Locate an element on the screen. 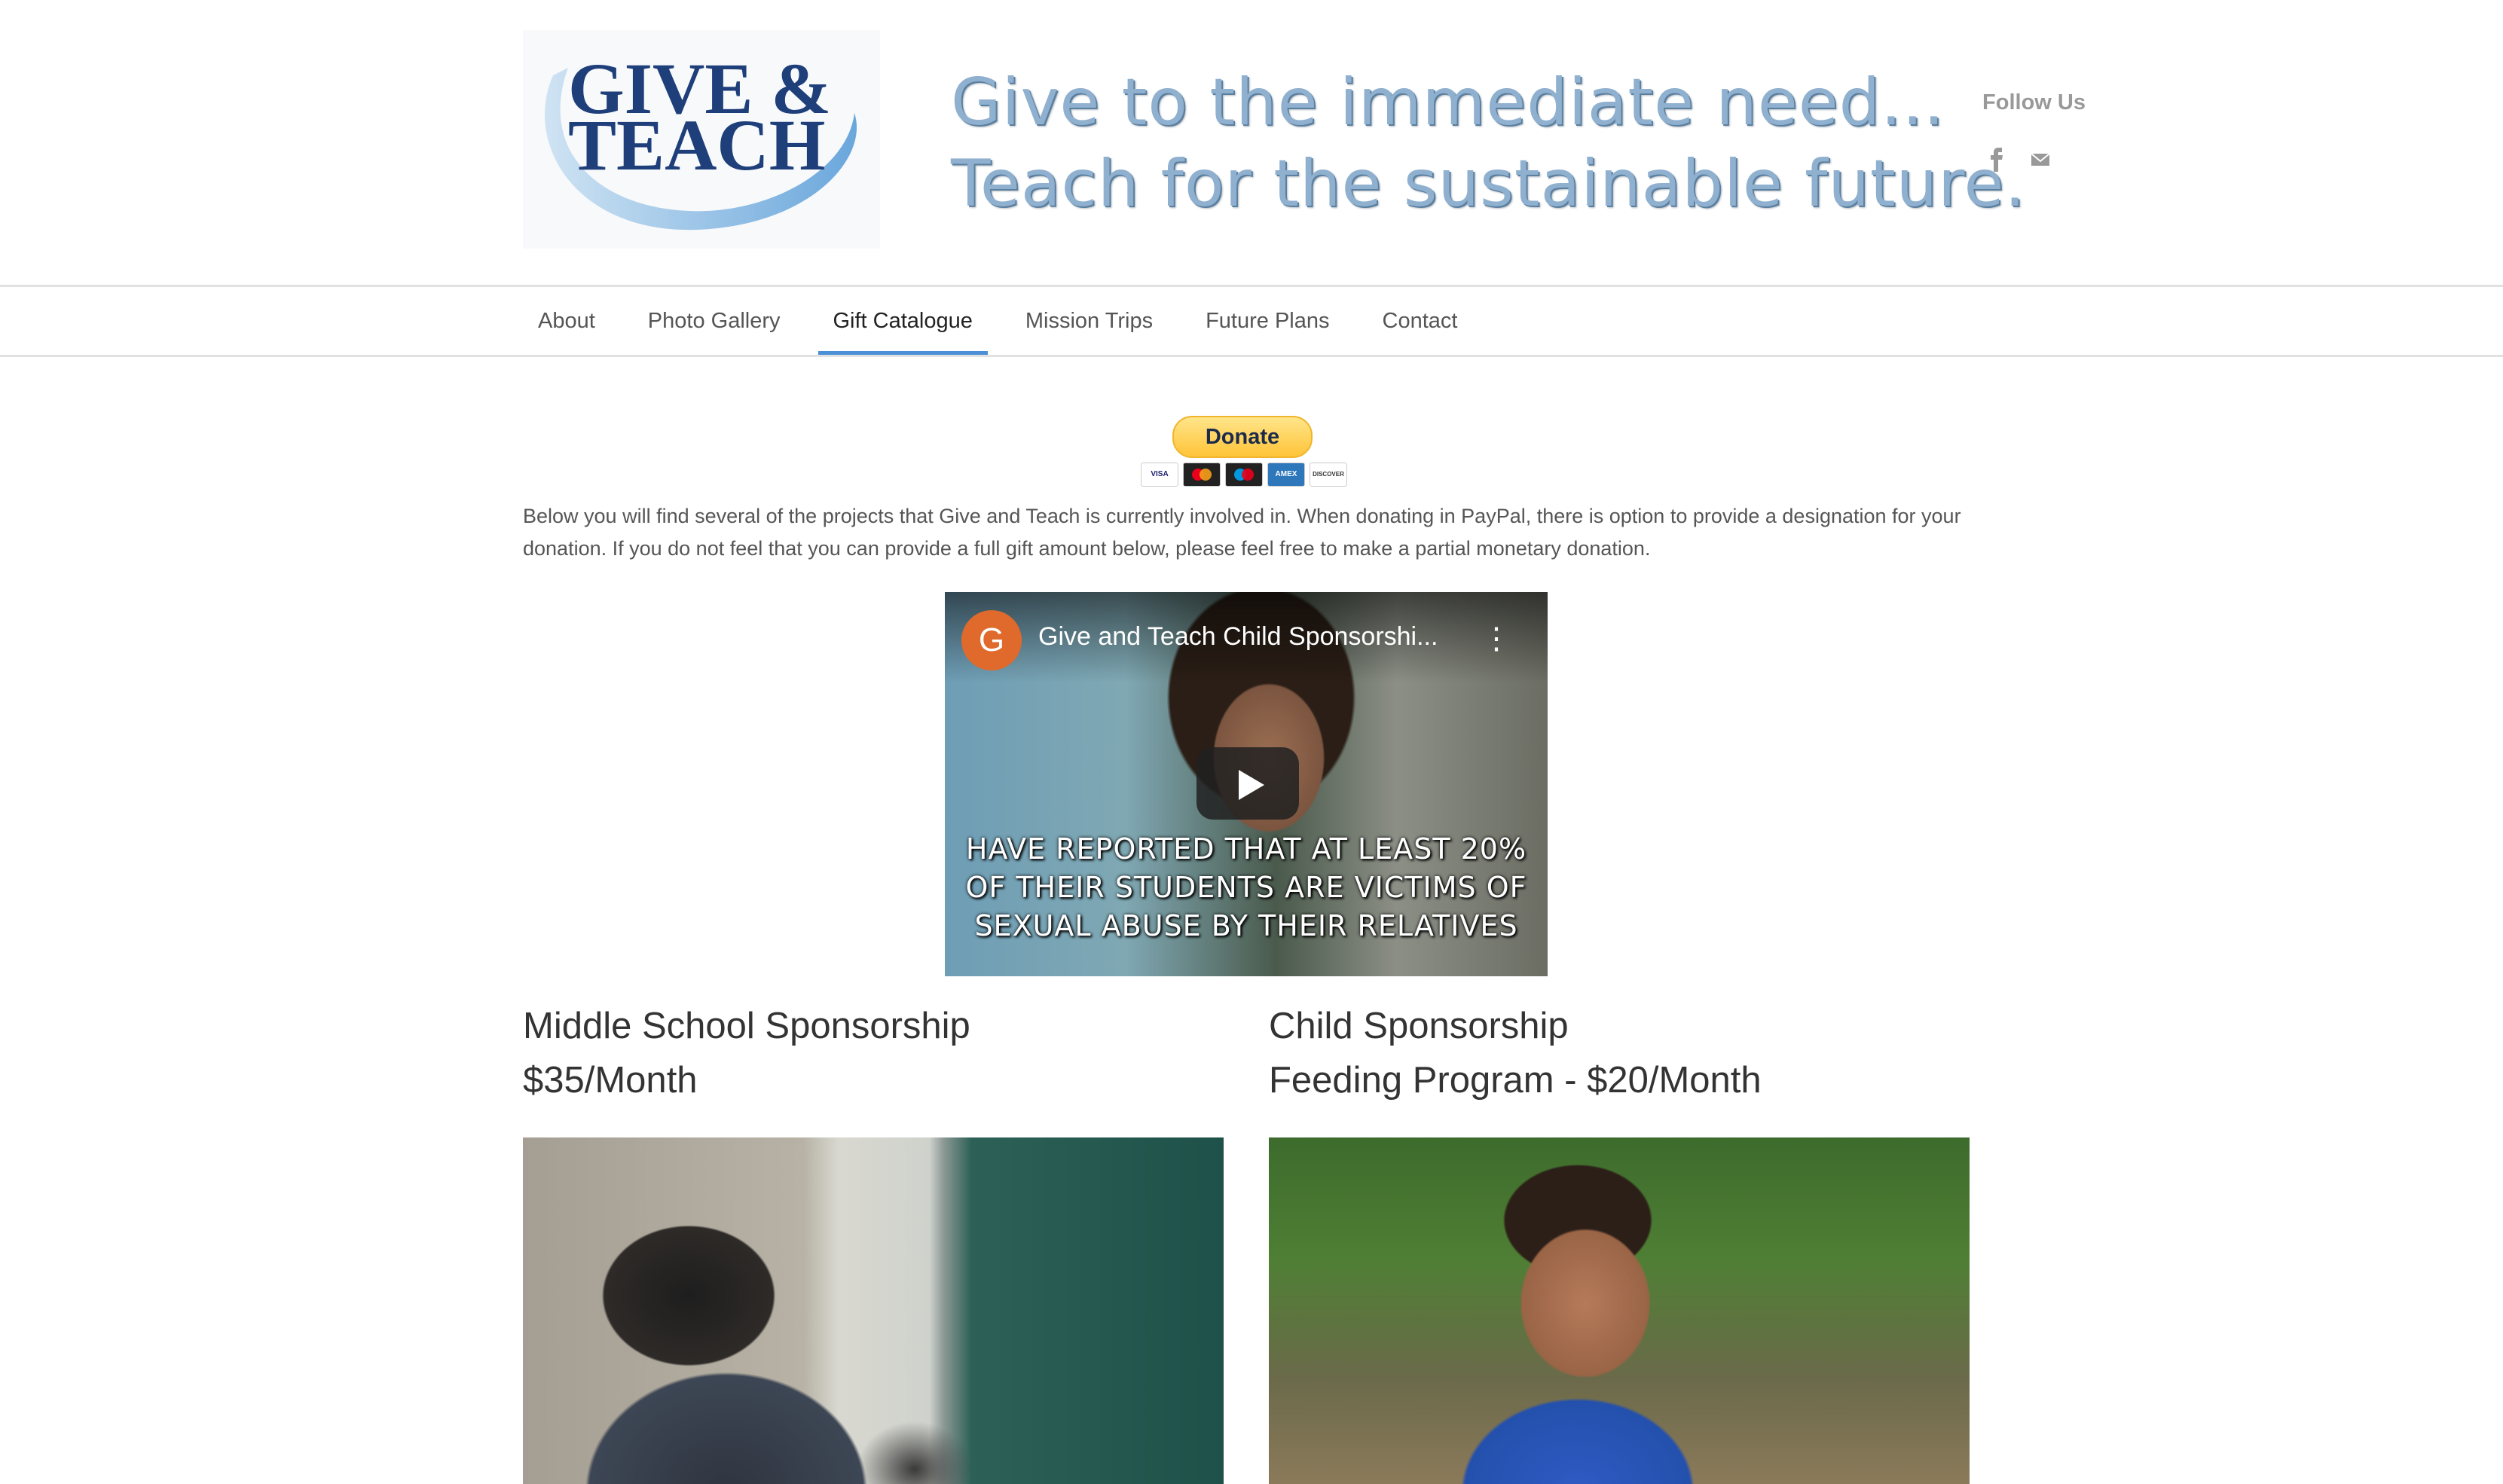  nav-item-future-plans: Future Plans is located at coordinates (1267, 321).